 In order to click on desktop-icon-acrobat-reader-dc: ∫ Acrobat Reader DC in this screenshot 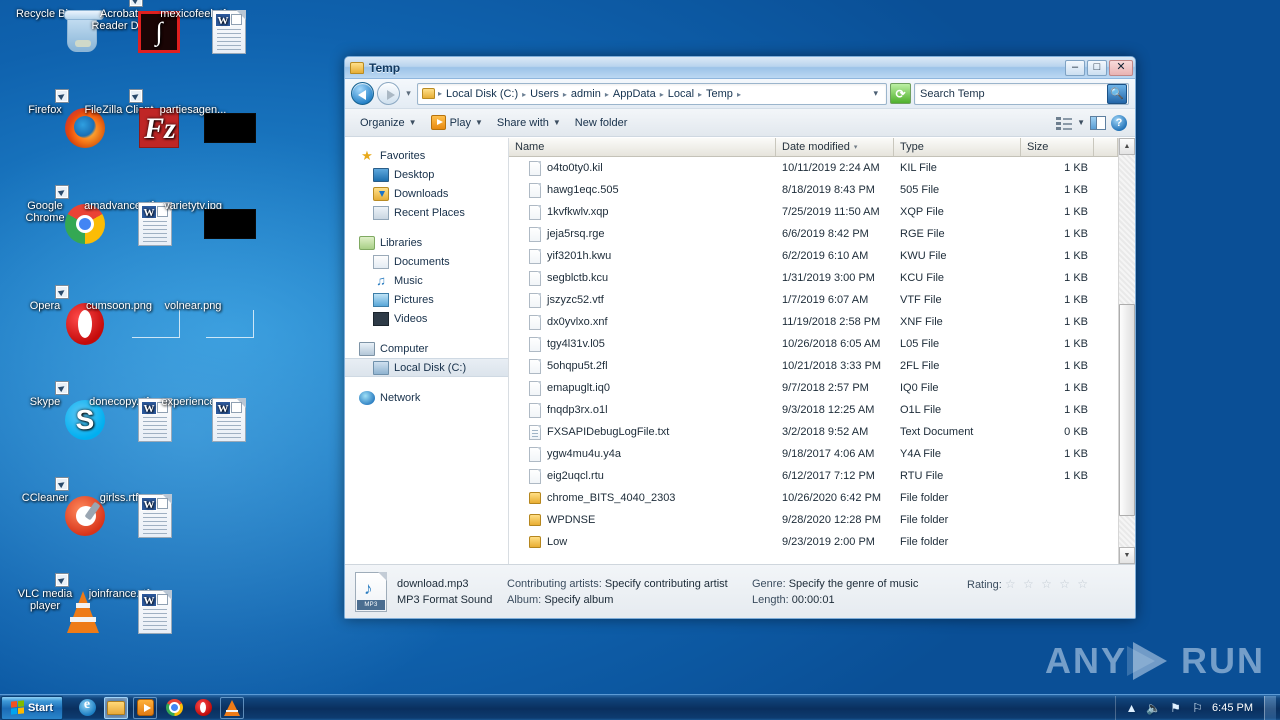, I will do `click(131, 26)`.